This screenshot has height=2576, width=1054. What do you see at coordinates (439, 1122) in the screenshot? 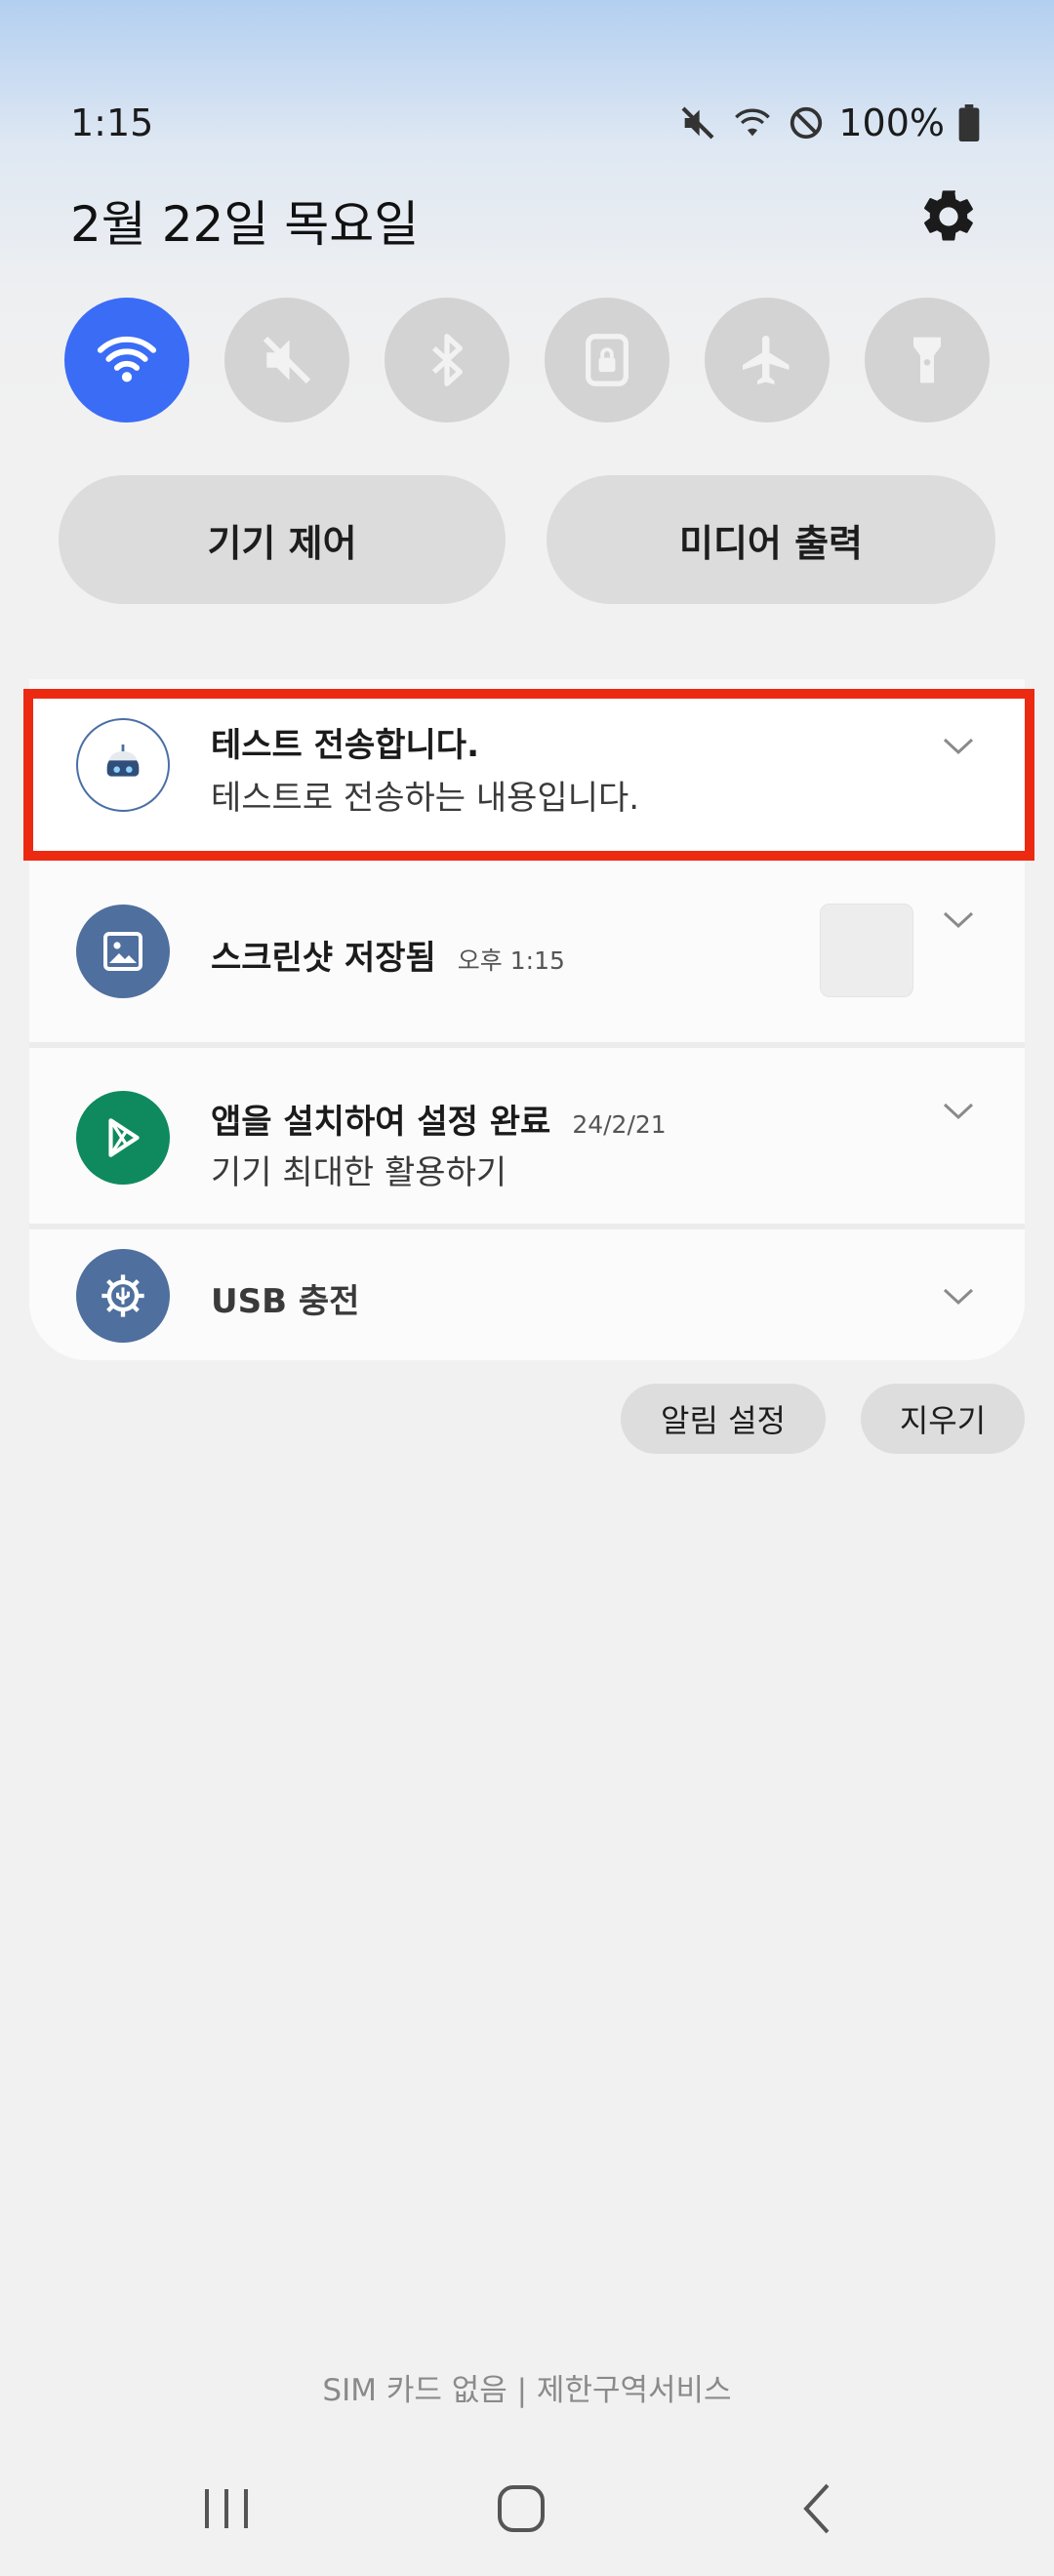
I see `notification-title: 앱을 설치하여 설정 완료 24/2/21` at bounding box center [439, 1122].